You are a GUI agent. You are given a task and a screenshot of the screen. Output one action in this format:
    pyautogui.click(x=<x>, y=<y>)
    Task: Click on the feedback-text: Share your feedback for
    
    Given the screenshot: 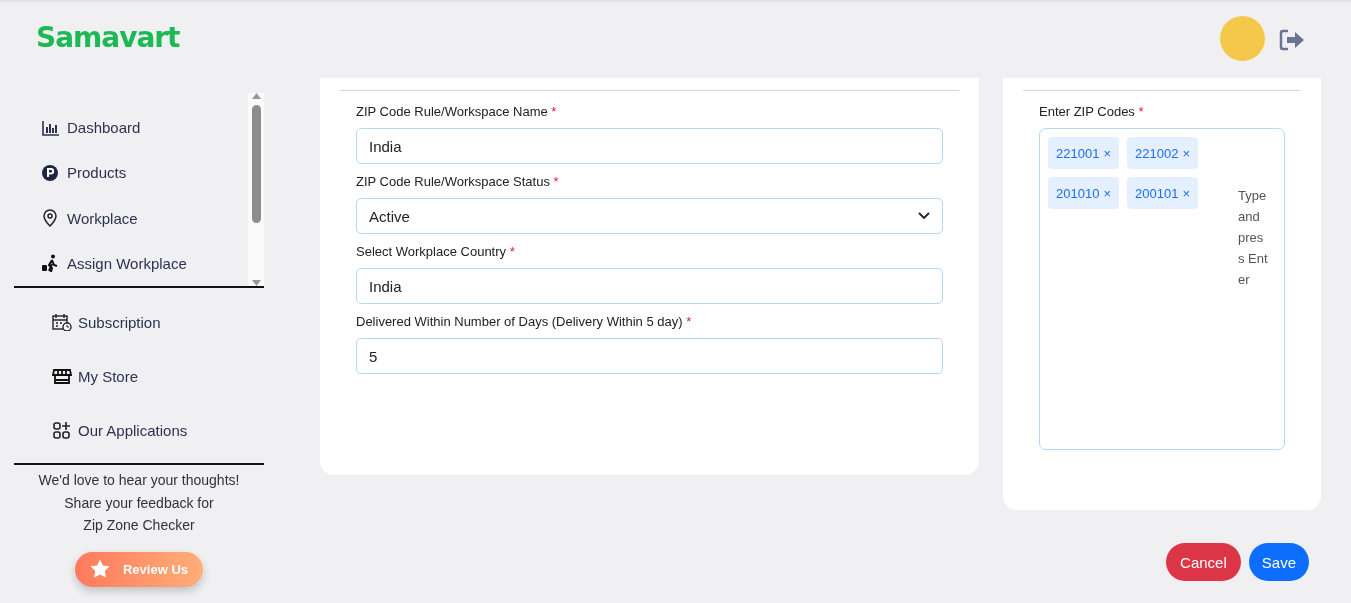 What is the action you would take?
    pyautogui.click(x=139, y=503)
    